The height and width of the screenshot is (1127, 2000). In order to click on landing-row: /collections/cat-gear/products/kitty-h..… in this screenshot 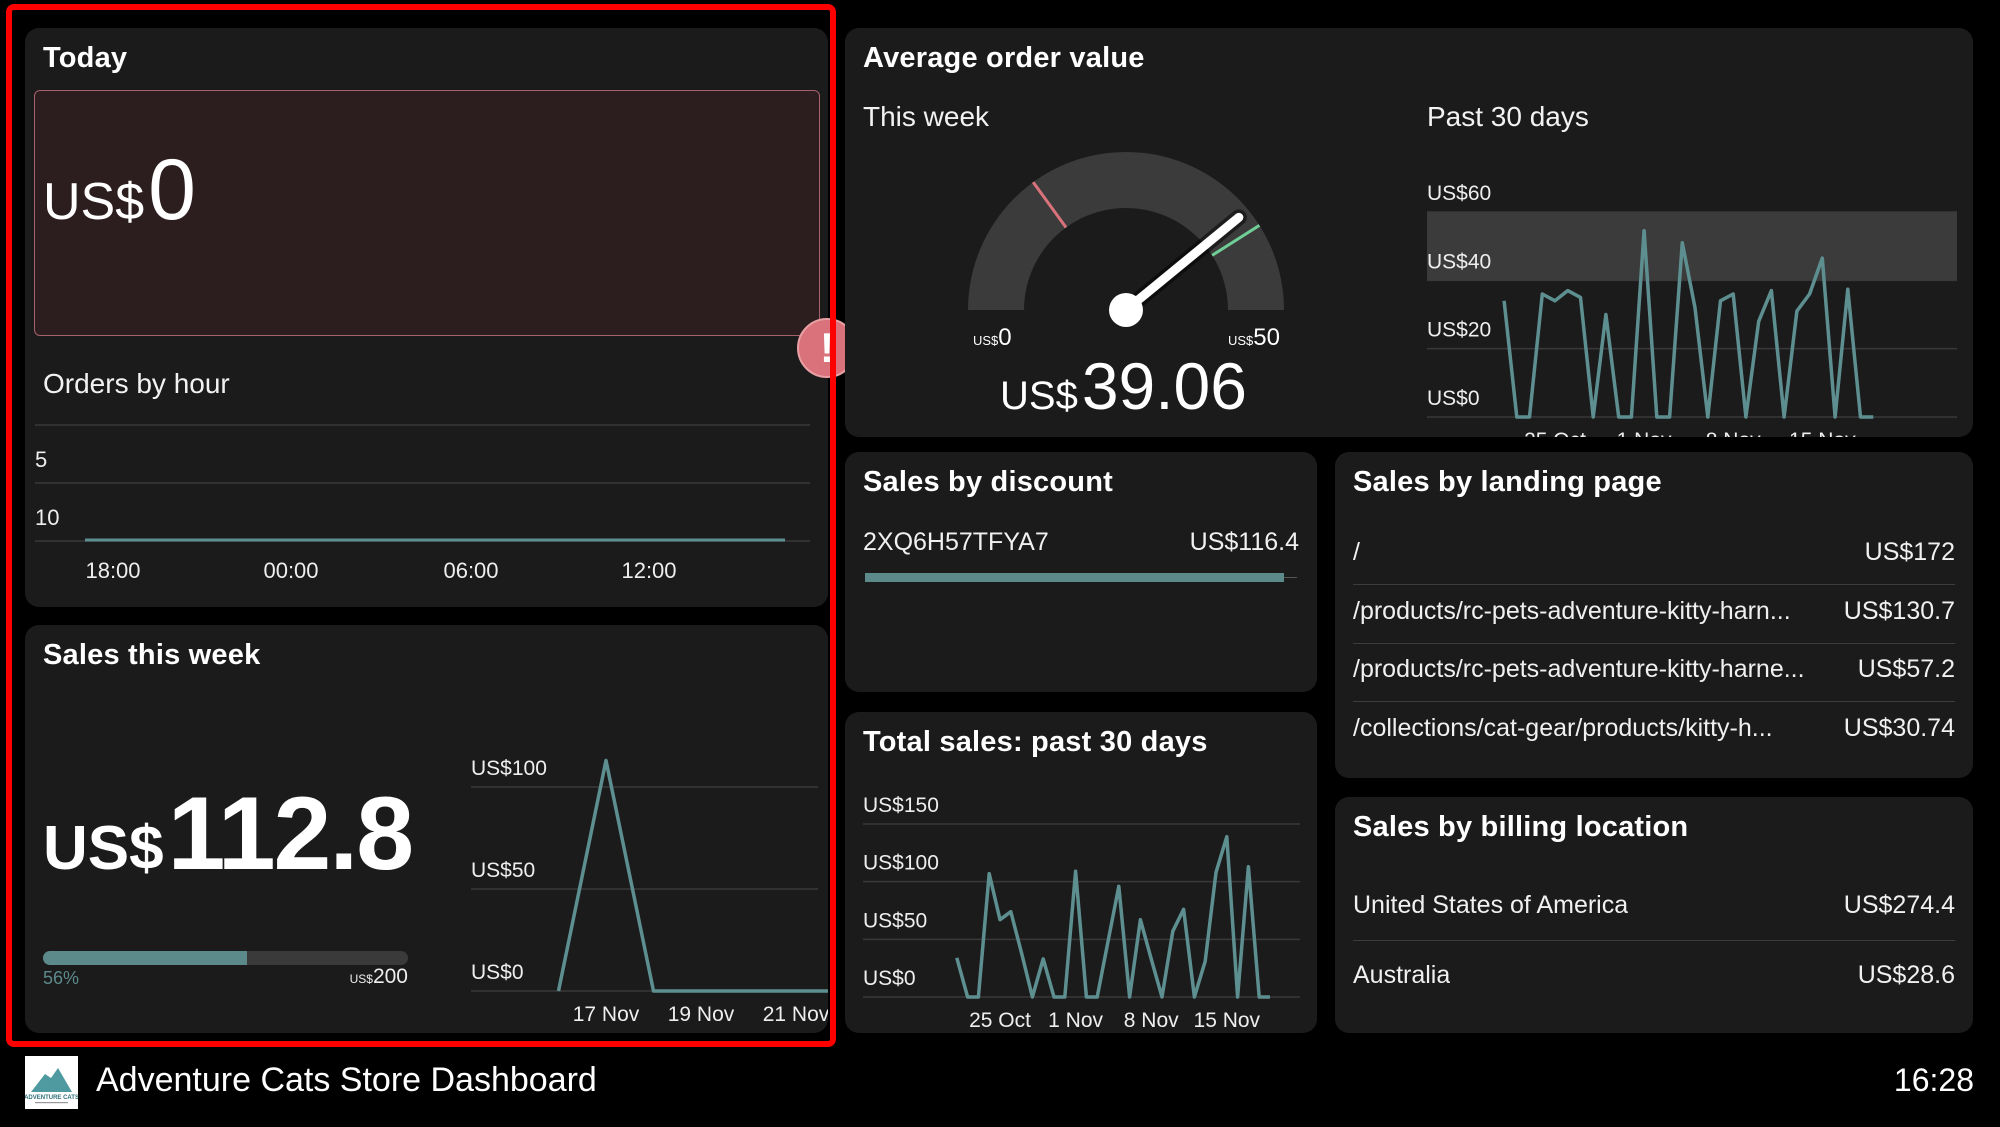, I will do `click(1654, 728)`.